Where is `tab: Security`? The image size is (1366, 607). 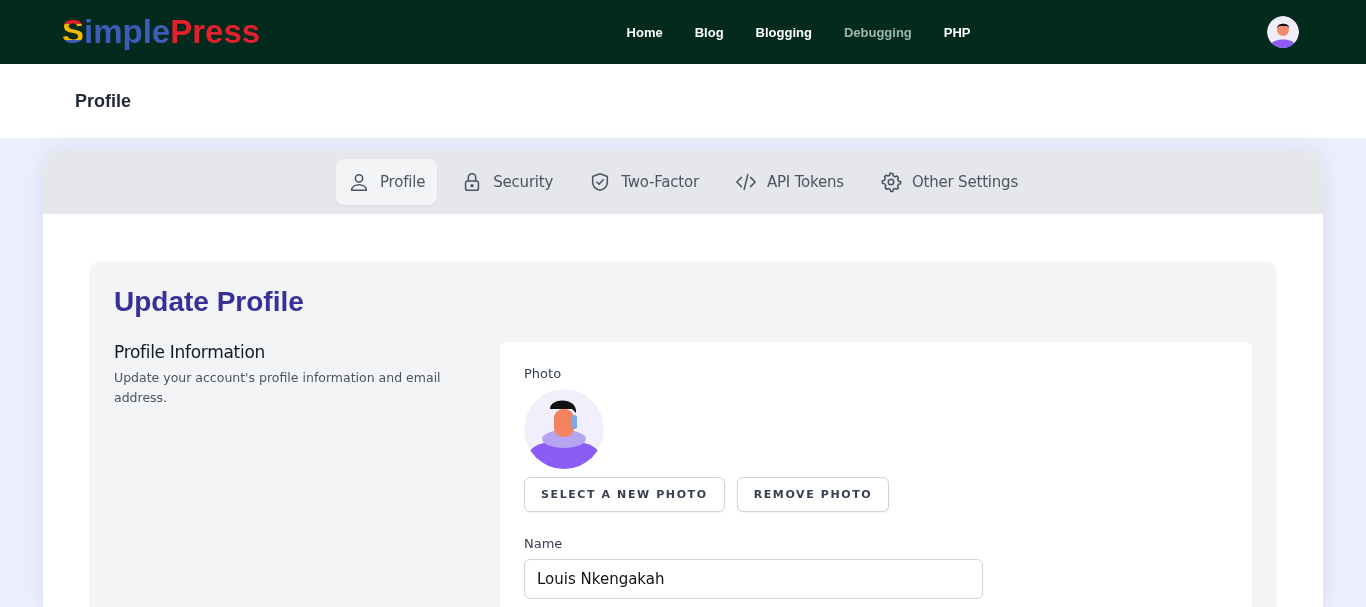
tab: Security is located at coordinates (507, 182).